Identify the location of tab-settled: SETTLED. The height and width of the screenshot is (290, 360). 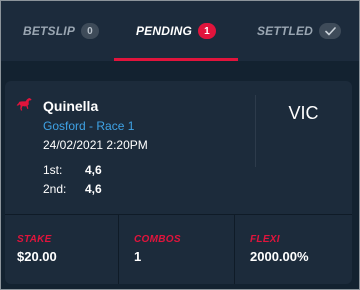
(299, 31).